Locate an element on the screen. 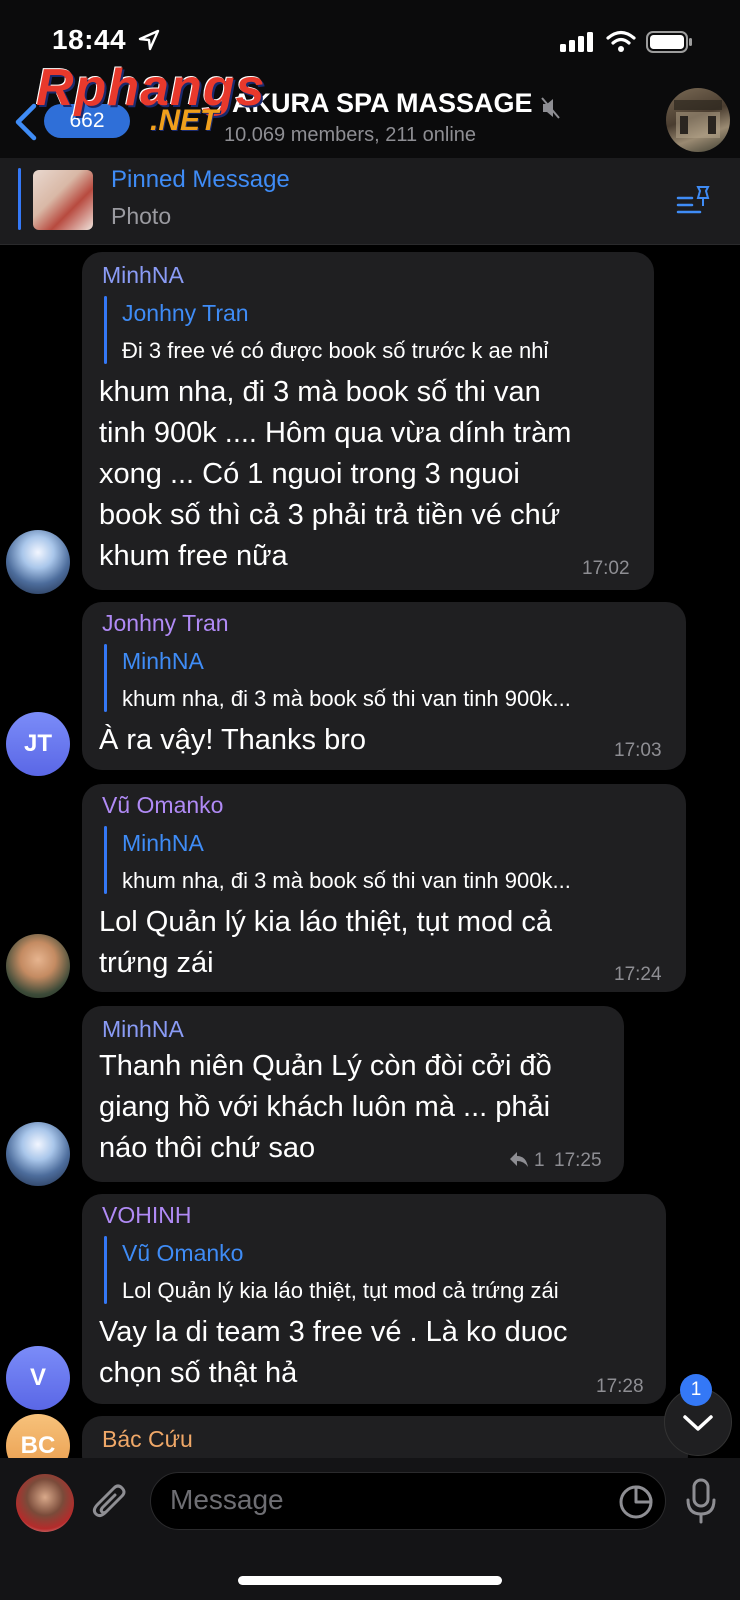  unread-mentions-badge: 1 is located at coordinates (696, 1390).